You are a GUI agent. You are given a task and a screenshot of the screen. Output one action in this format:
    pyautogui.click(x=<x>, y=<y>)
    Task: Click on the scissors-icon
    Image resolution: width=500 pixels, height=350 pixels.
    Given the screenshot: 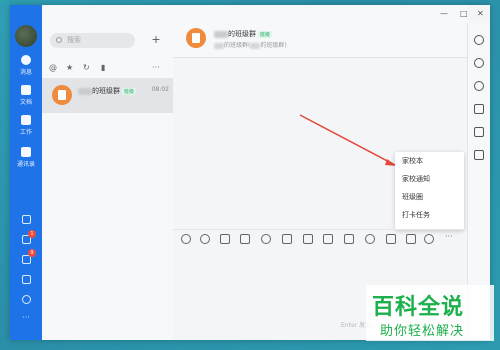 What is the action you would take?
    pyautogui.click(x=245, y=239)
    